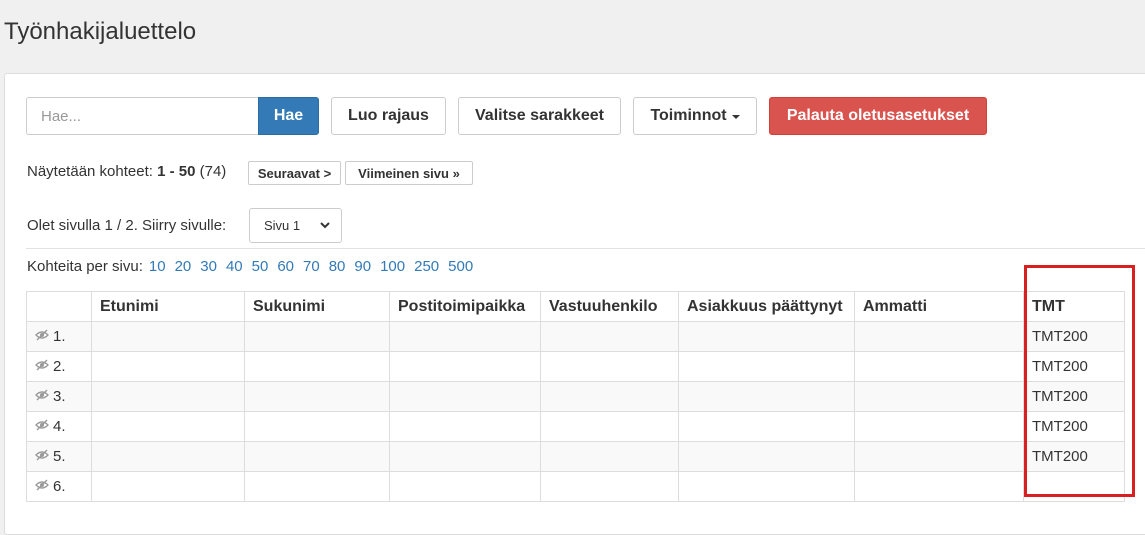 This screenshot has width=1145, height=535. I want to click on create-filter-button: Luo rajaus, so click(388, 116).